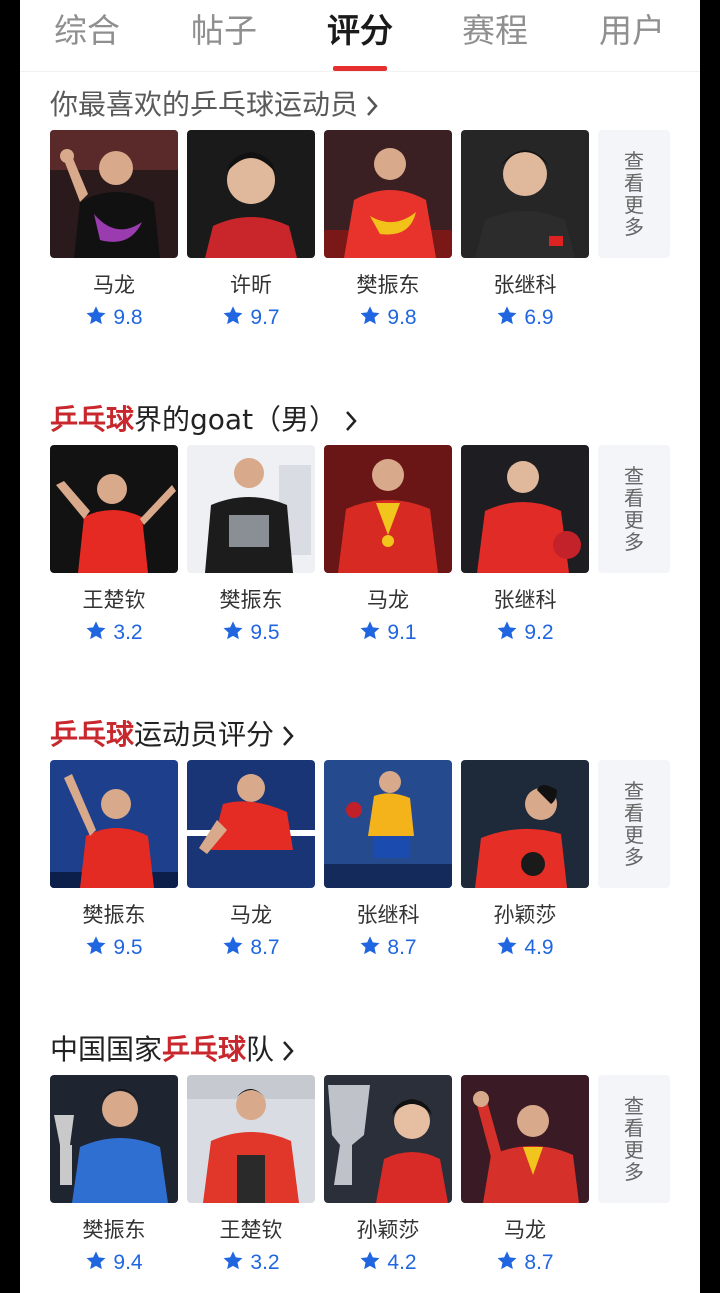 The width and height of the screenshot is (720, 1293). What do you see at coordinates (114, 232) in the screenshot?
I see `player-card: 马龙 9.8` at bounding box center [114, 232].